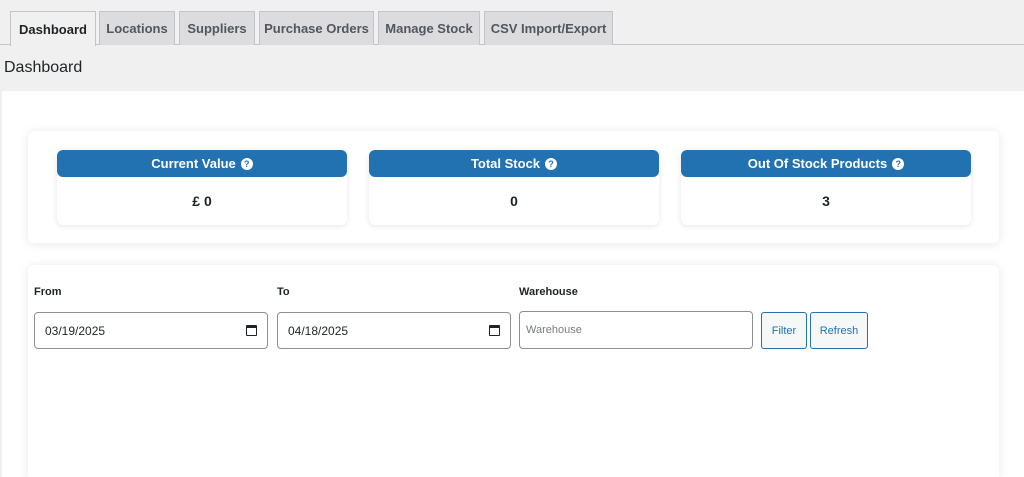 The height and width of the screenshot is (477, 1024). I want to click on warehouse-label: Warehouse, so click(548, 292).